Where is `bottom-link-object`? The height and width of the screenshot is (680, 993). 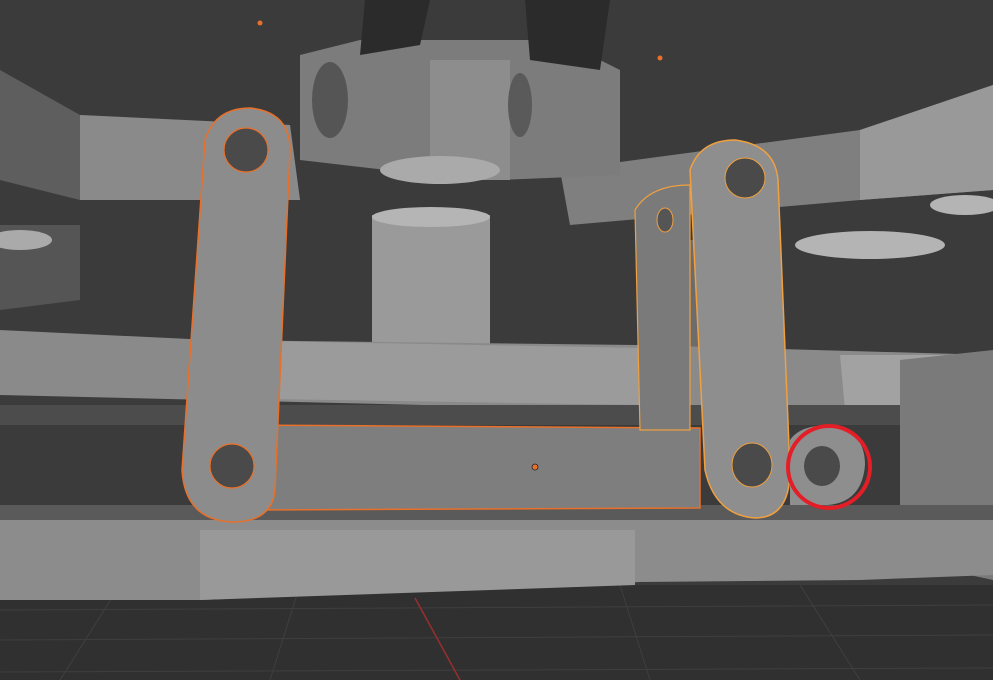 bottom-link-object is located at coordinates (470, 467).